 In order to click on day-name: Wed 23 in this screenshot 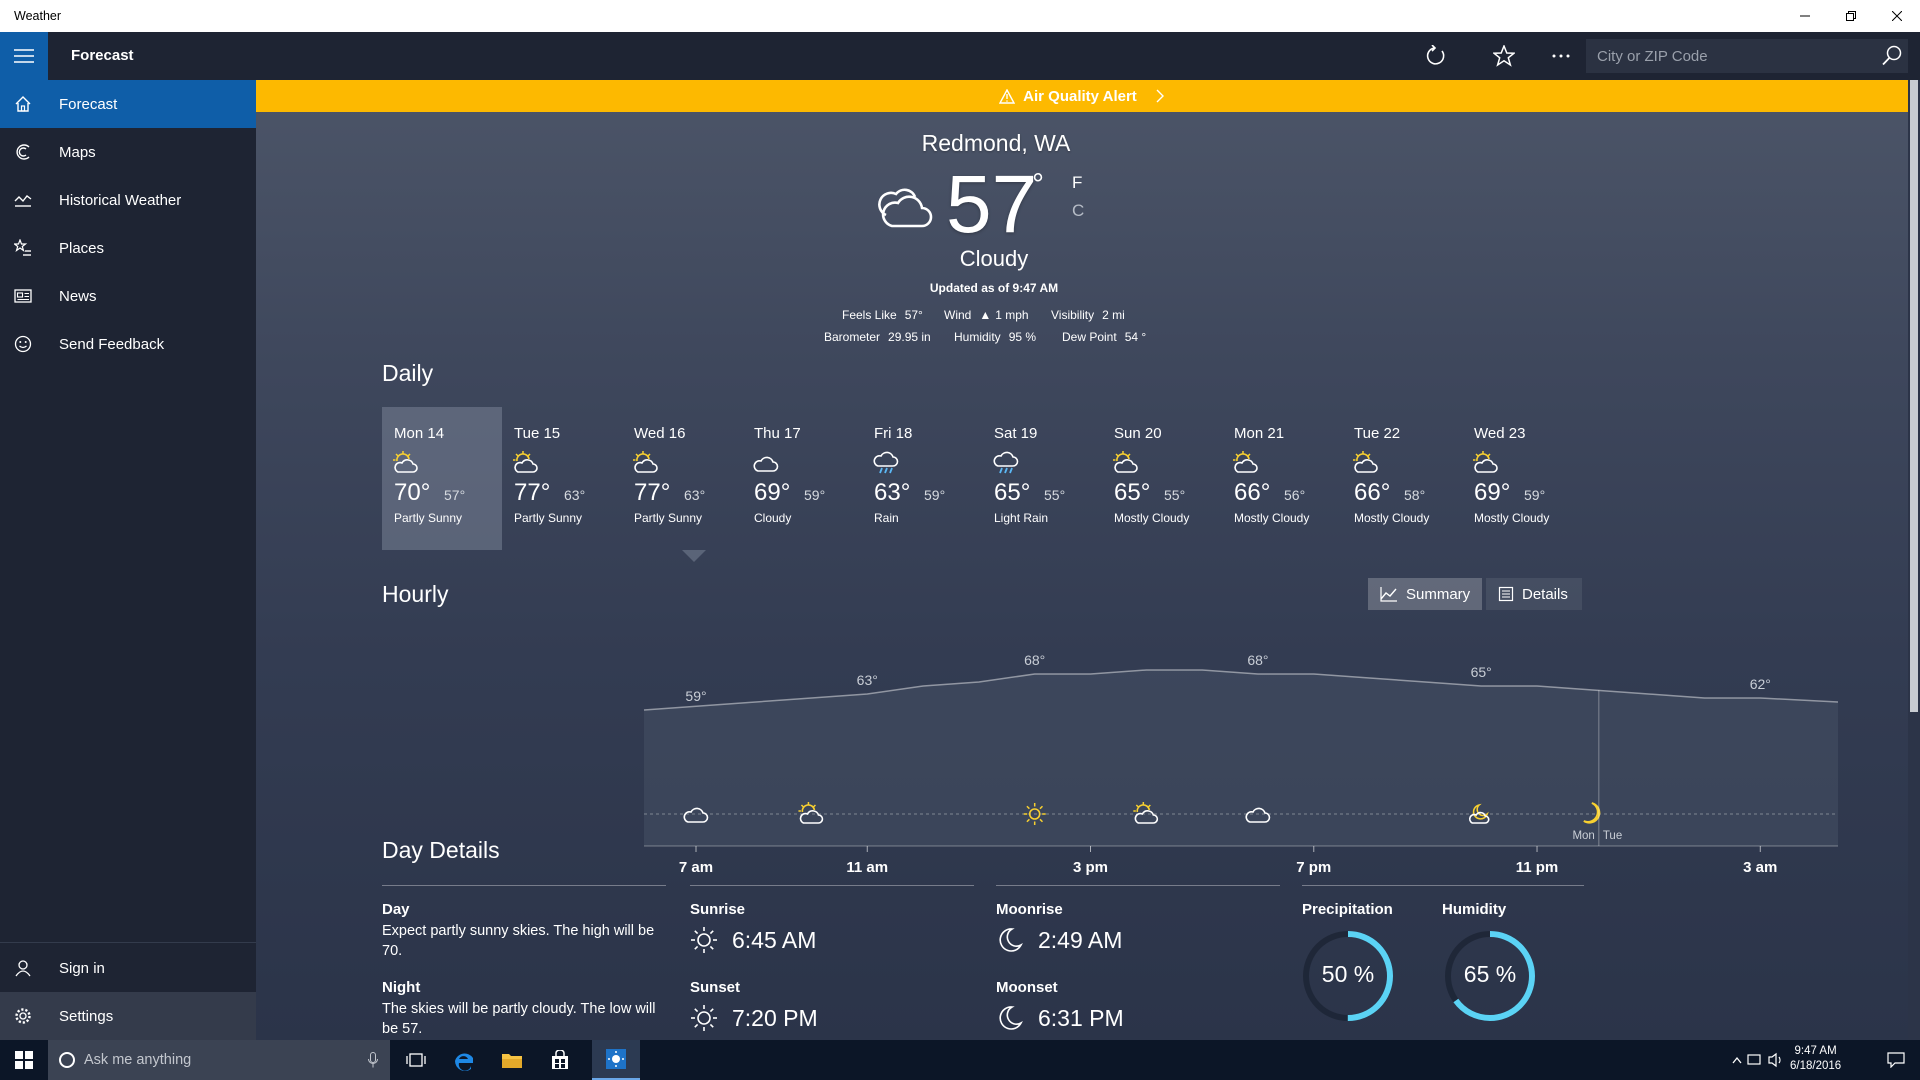, I will do `click(1500, 433)`.